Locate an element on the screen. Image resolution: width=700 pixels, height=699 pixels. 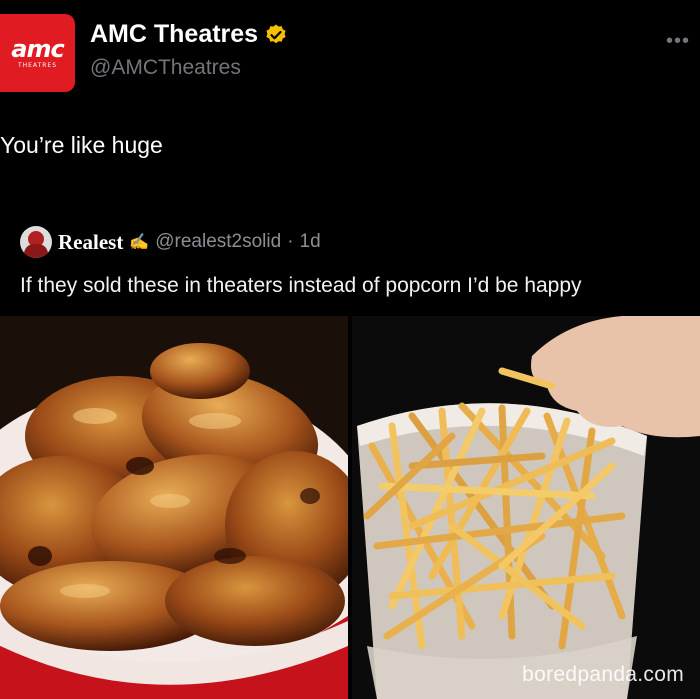
quote-avatar is located at coordinates (36, 242).